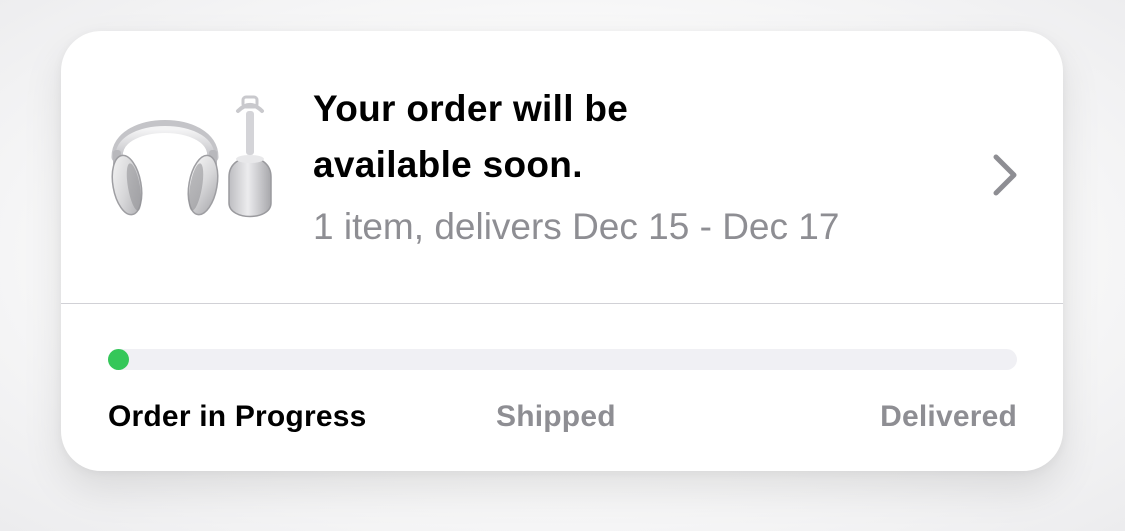  What do you see at coordinates (556, 416) in the screenshot?
I see `step-shipped: Shipped` at bounding box center [556, 416].